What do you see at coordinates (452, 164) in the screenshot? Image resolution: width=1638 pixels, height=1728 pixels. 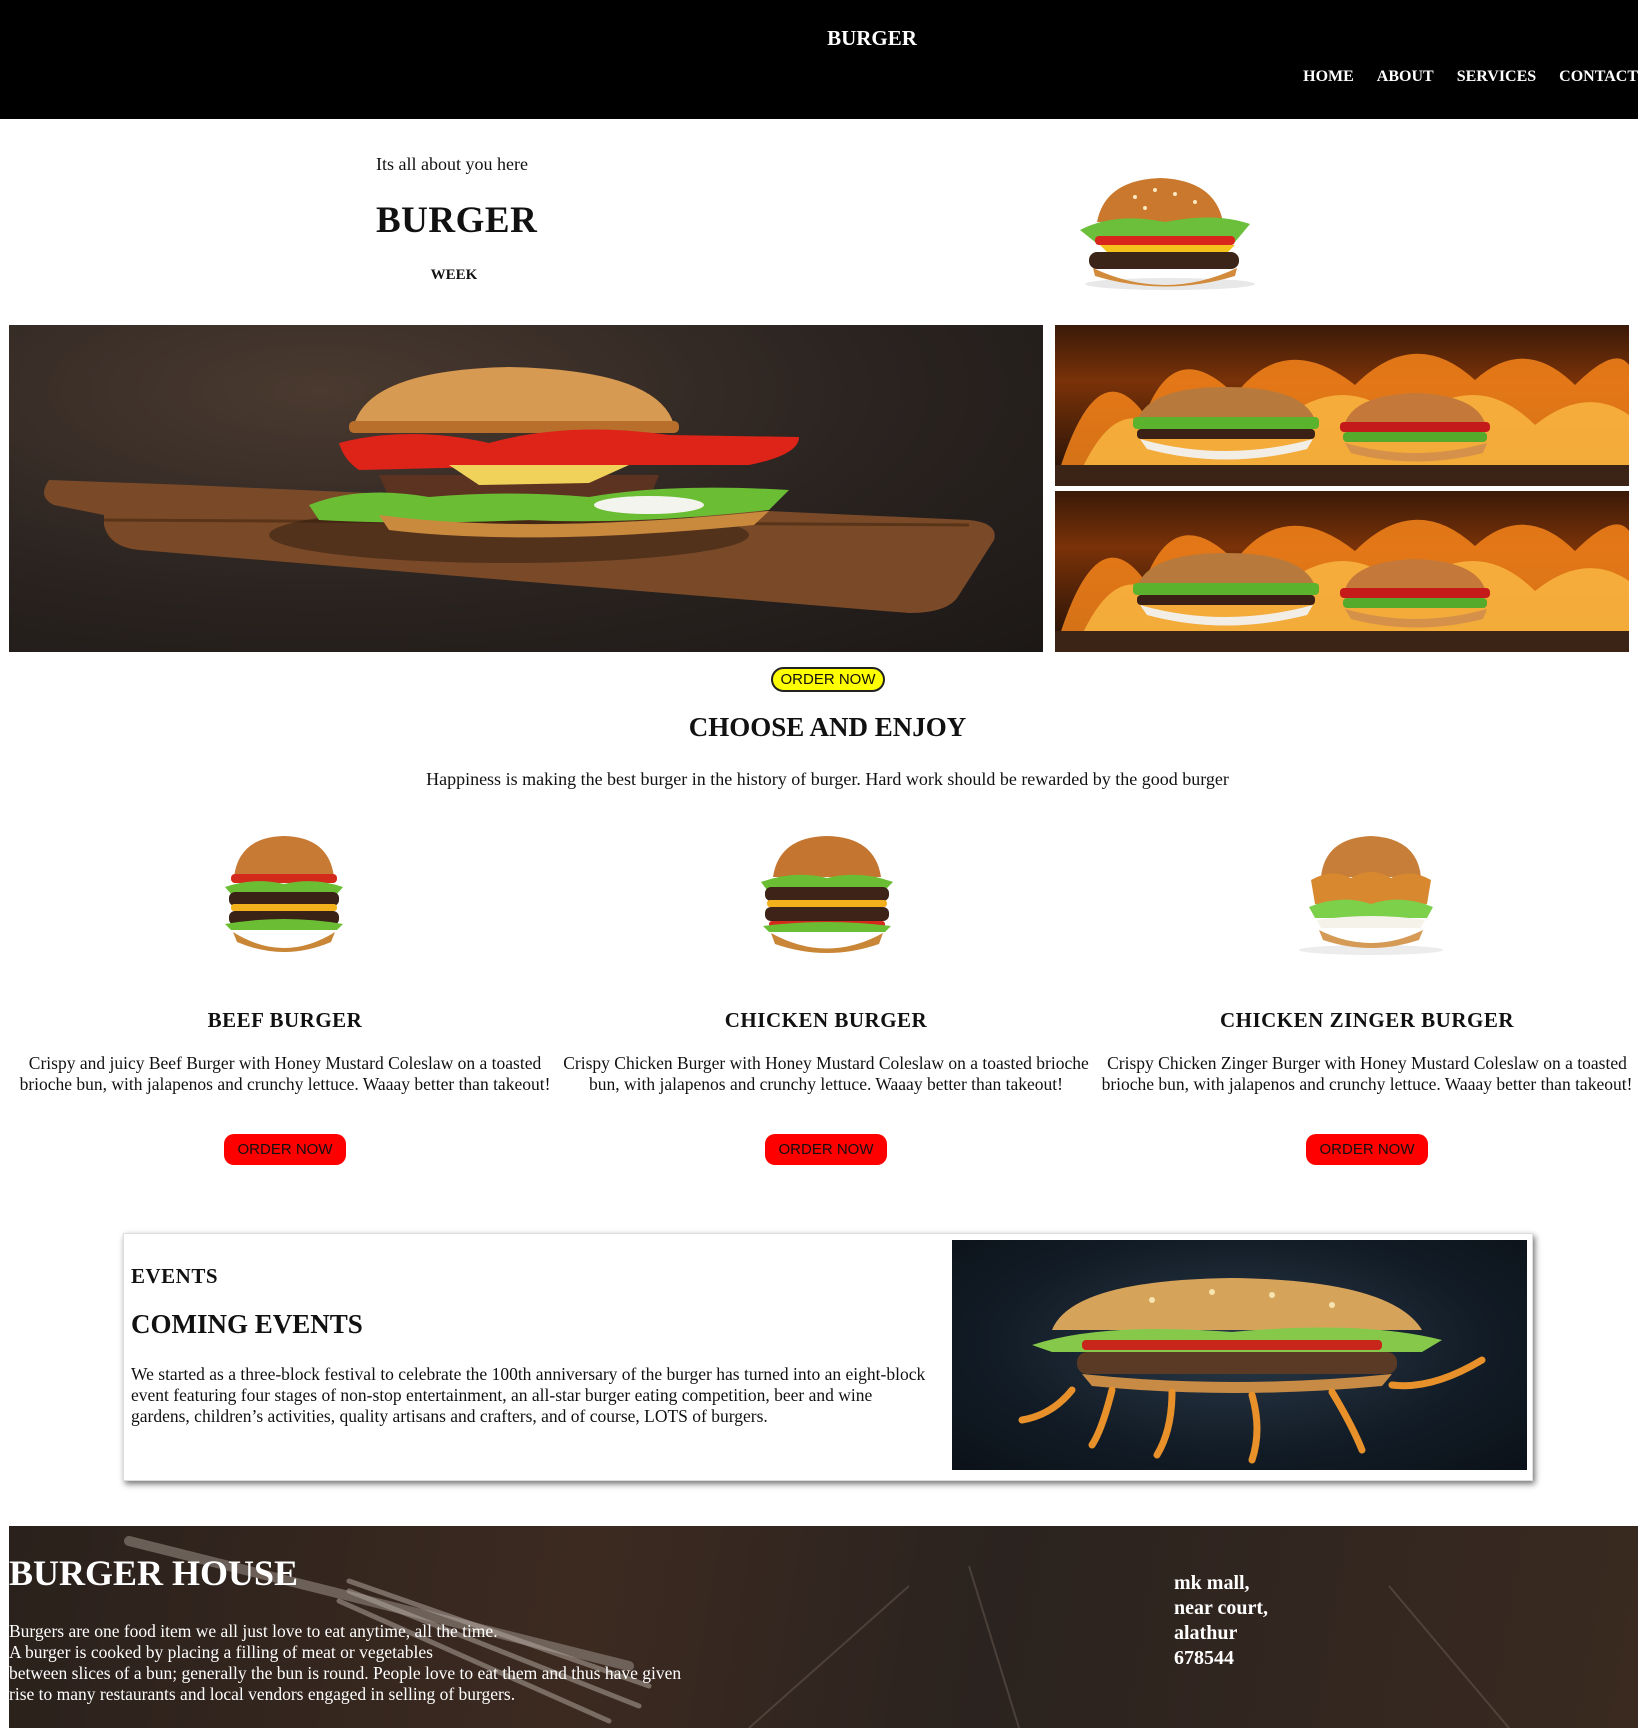 I see `hero-tagline: Its all about you here` at bounding box center [452, 164].